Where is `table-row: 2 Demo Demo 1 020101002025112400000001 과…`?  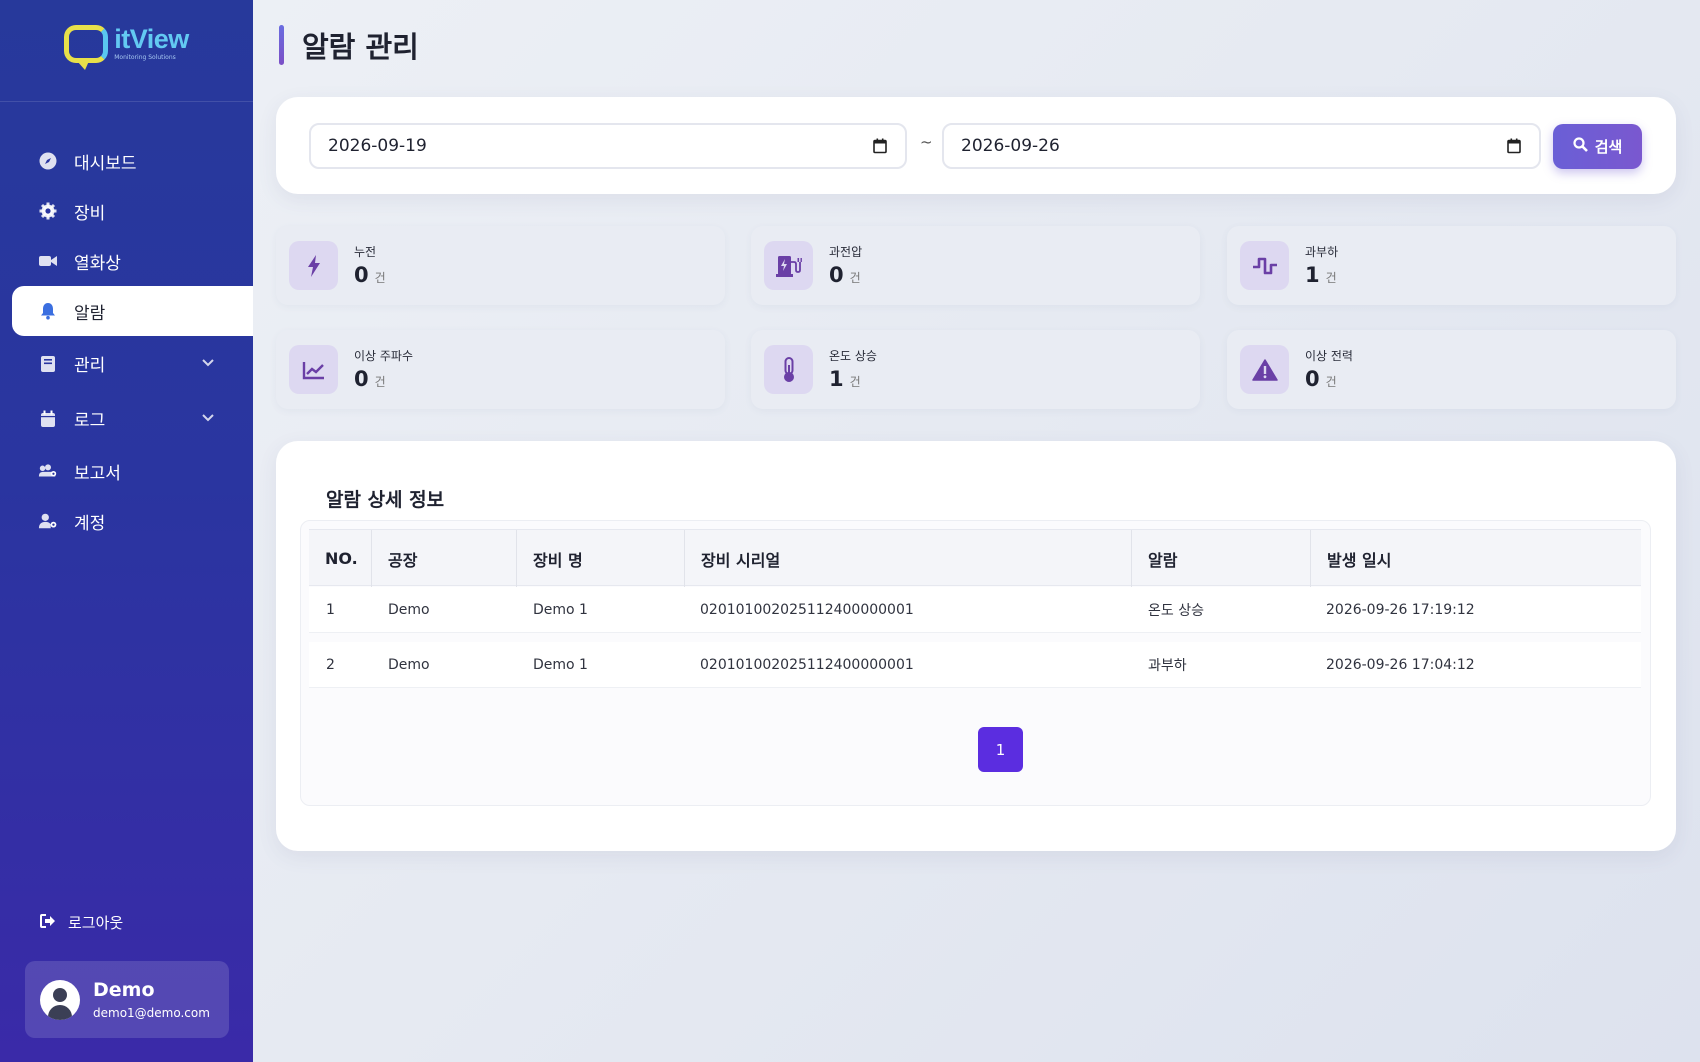
table-row: 2 Demo Demo 1 020101002025112400000001 과… is located at coordinates (975, 665).